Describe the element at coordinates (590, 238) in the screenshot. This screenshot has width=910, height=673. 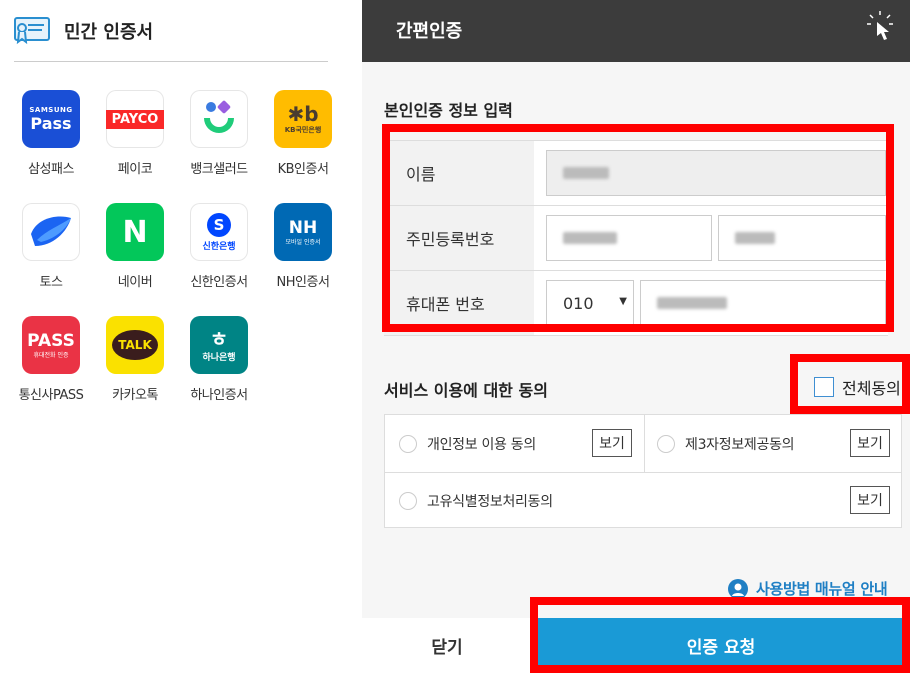
I see `masked-rrn-front` at that location.